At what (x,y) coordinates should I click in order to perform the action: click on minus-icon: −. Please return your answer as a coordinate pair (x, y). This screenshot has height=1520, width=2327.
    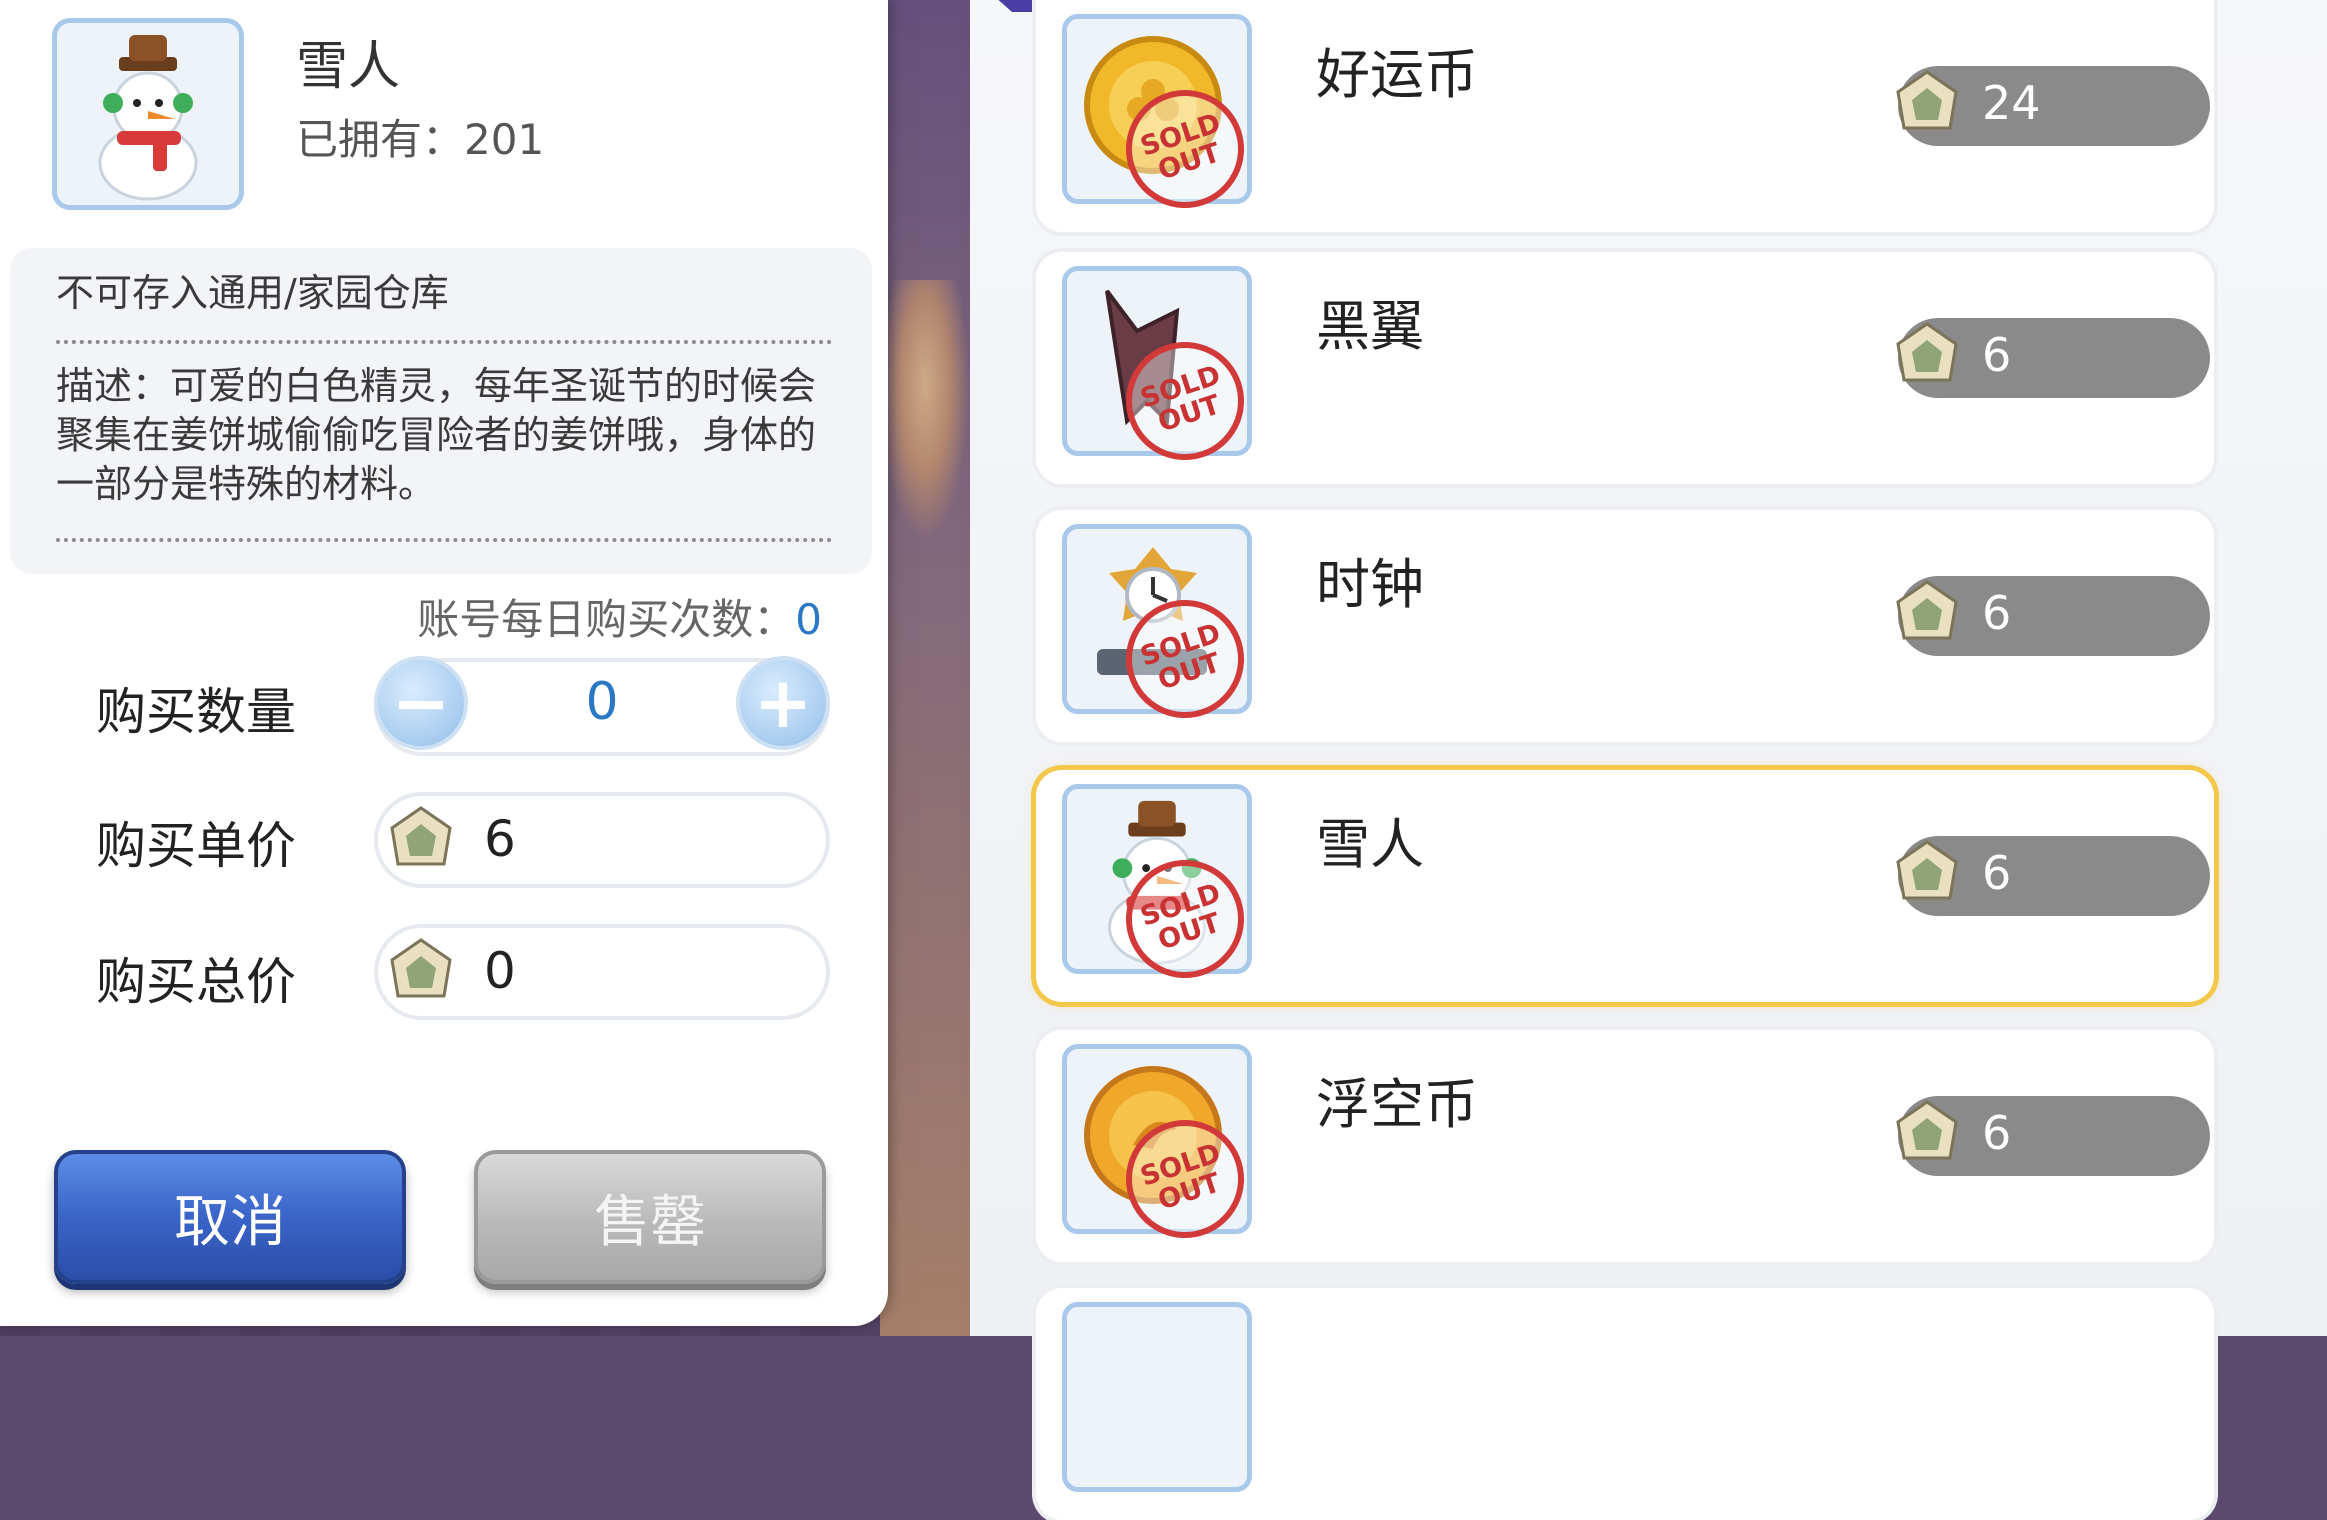
    Looking at the image, I should click on (421, 703).